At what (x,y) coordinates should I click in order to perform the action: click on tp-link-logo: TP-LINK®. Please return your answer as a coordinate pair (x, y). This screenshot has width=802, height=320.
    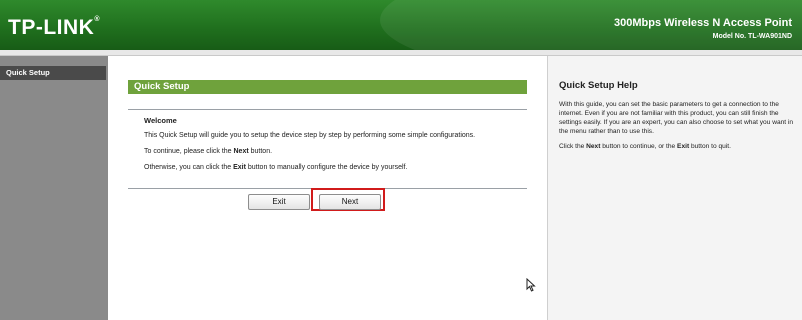
    Looking at the image, I should click on (54, 27).